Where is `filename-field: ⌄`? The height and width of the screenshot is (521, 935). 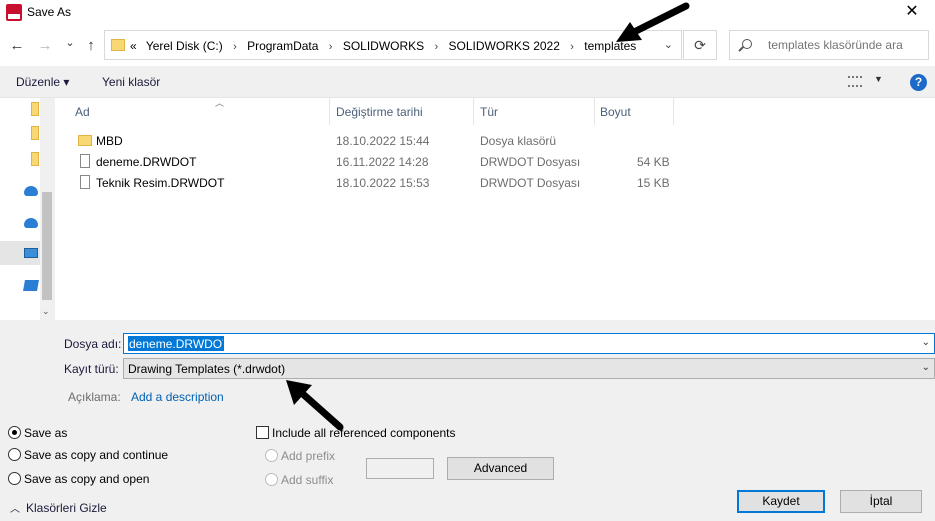
filename-field: ⌄ is located at coordinates (529, 343).